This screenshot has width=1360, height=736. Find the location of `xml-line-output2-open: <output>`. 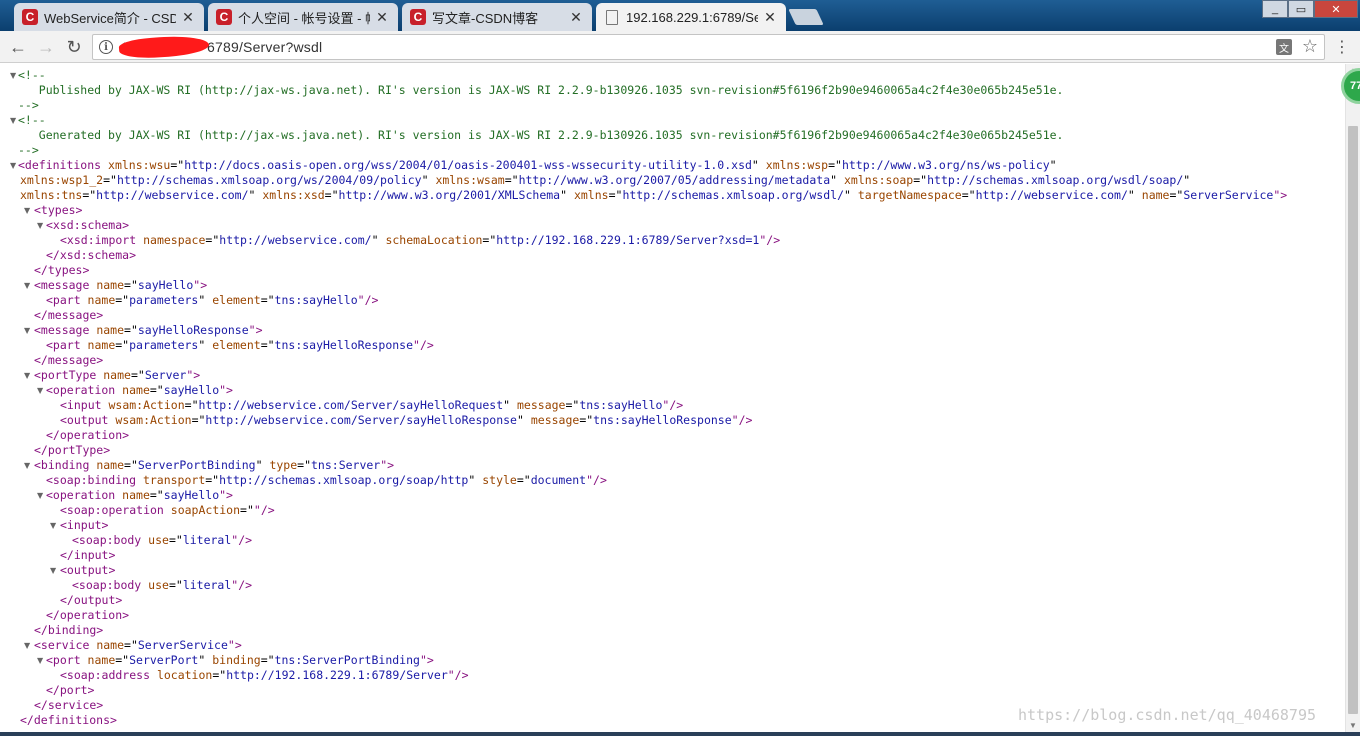

xml-line-output2-open: <output> is located at coordinates (88, 570).